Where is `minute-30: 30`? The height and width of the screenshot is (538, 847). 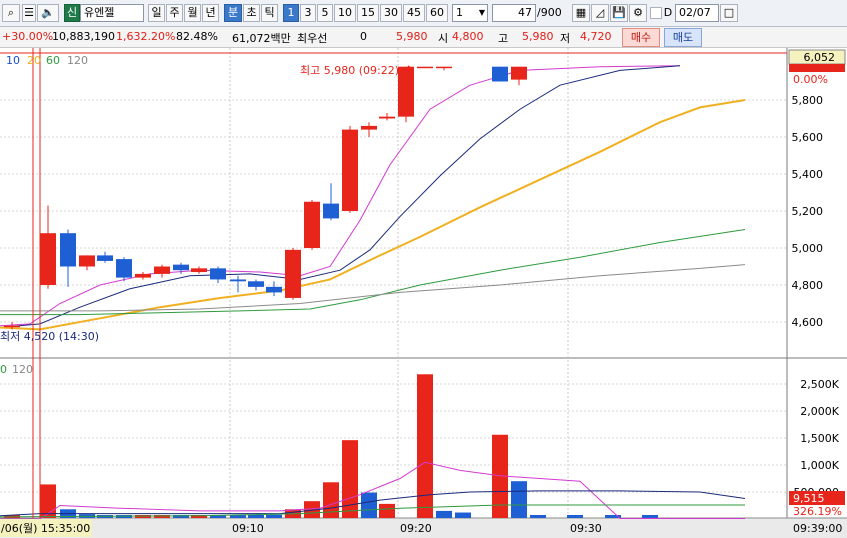 minute-30: 30 is located at coordinates (391, 13).